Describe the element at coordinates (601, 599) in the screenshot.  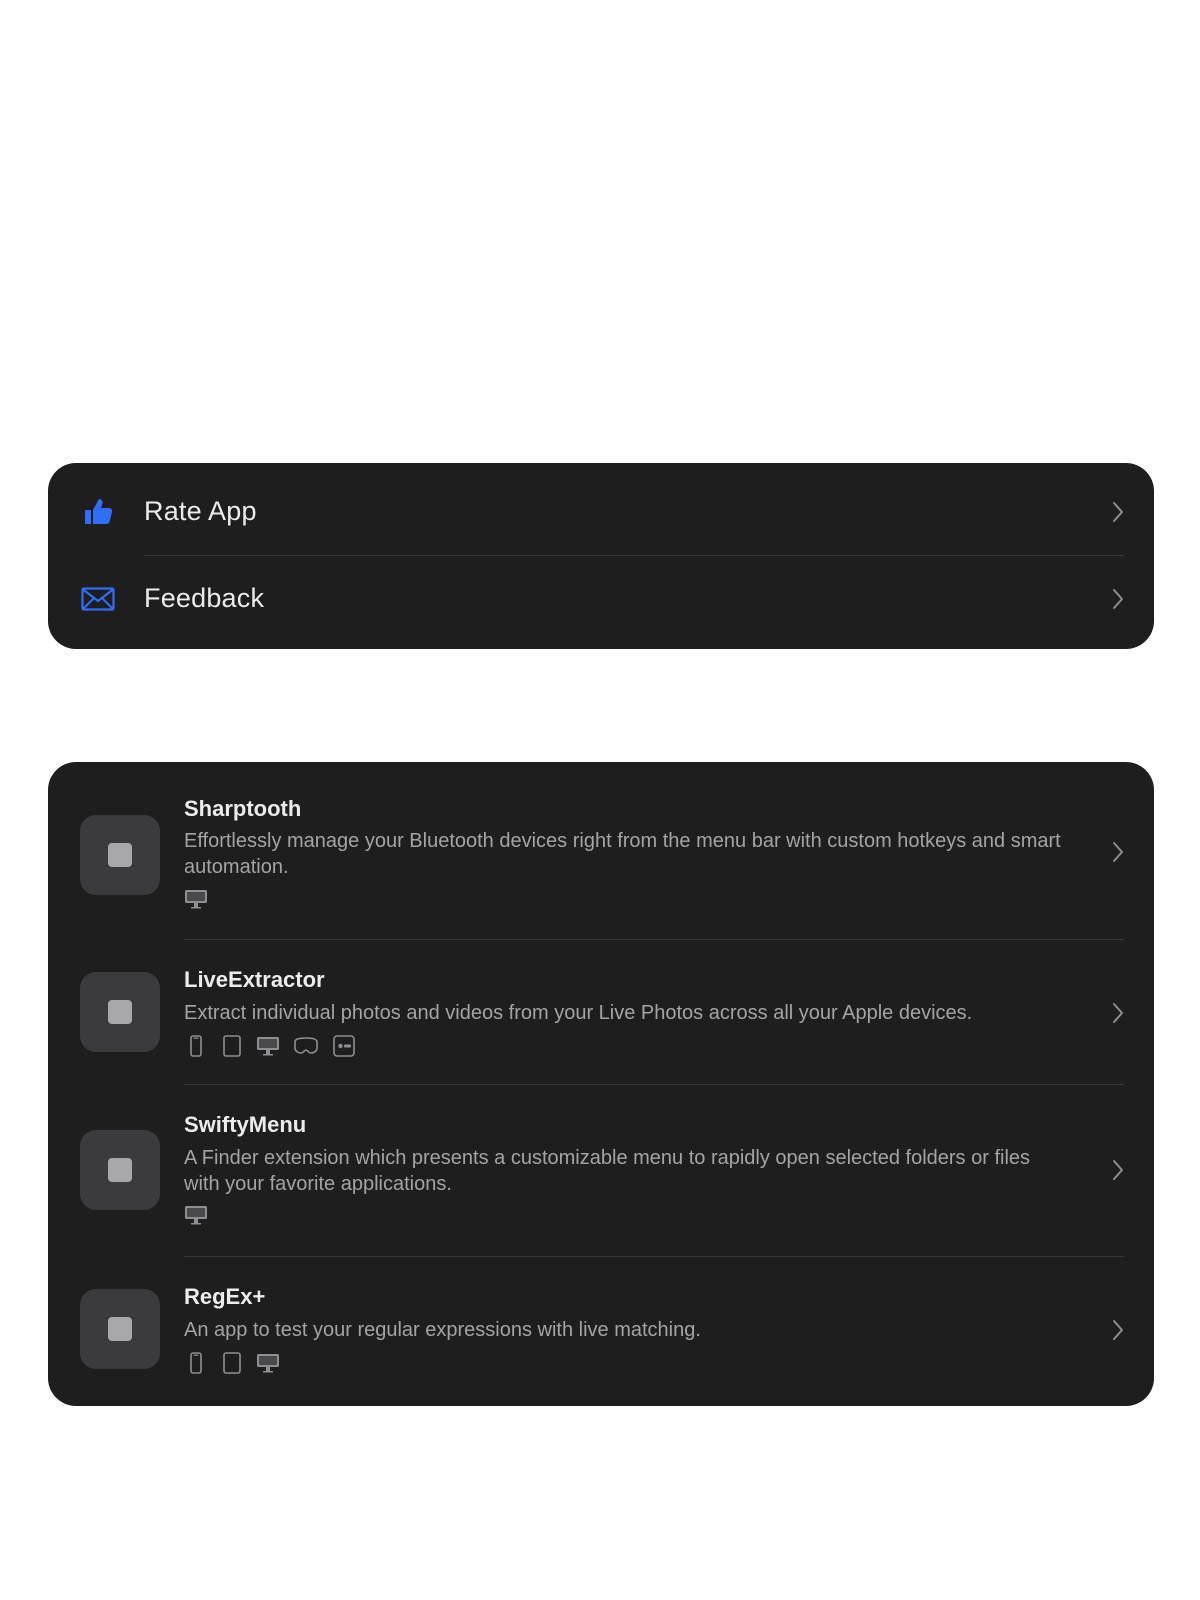
I see `feedback-row: Feedback` at that location.